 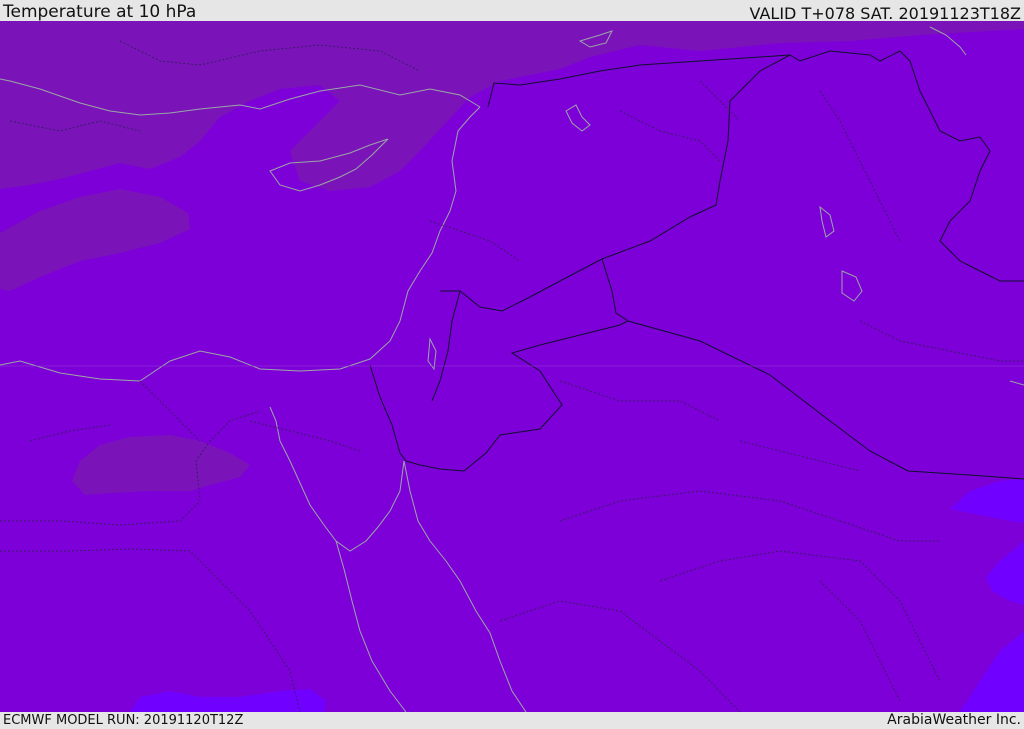 I want to click on map-title: Temperature at 10 hPa, so click(x=100, y=12).